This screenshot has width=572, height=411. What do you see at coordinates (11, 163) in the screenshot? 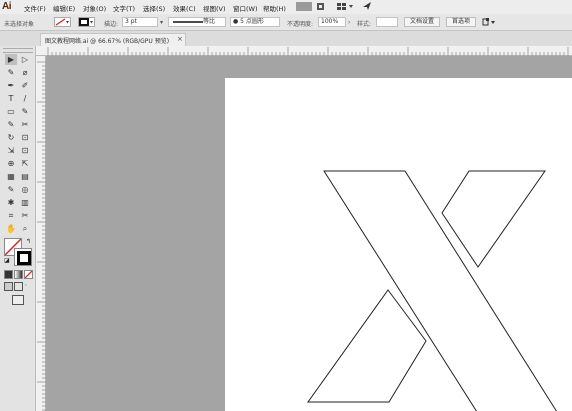
I see `shape-builder-tool-icon: ⊕` at bounding box center [11, 163].